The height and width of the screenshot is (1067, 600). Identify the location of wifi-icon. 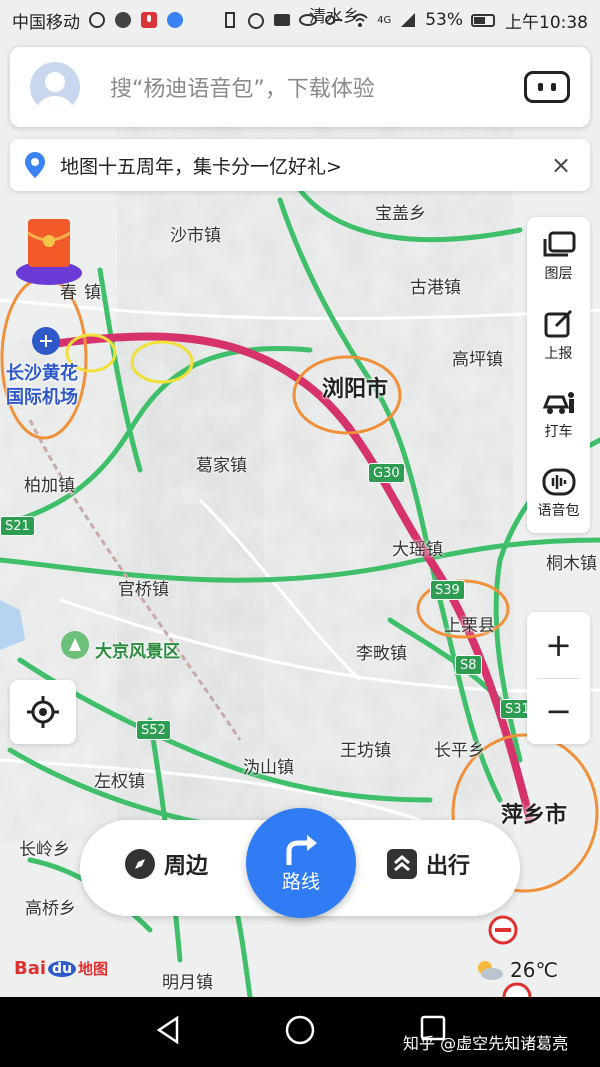
(360, 20).